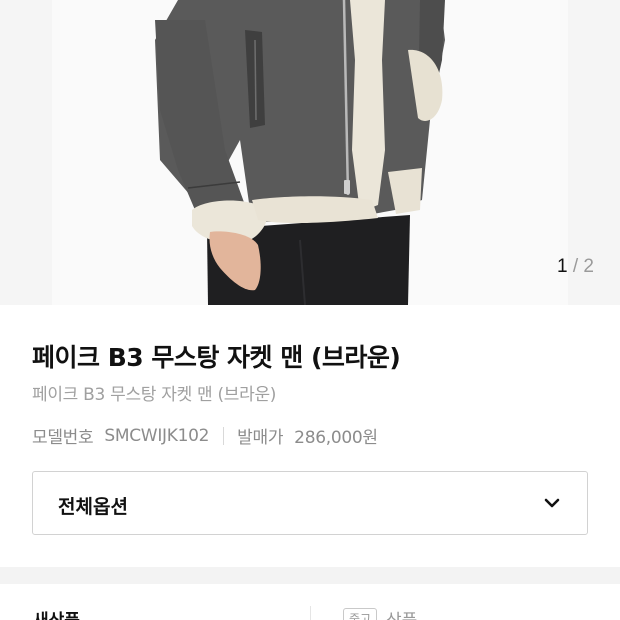  Describe the element at coordinates (216, 357) in the screenshot. I see `product-title: 페이크 B3 무스탕 자켓 맨 (브라운)` at that location.